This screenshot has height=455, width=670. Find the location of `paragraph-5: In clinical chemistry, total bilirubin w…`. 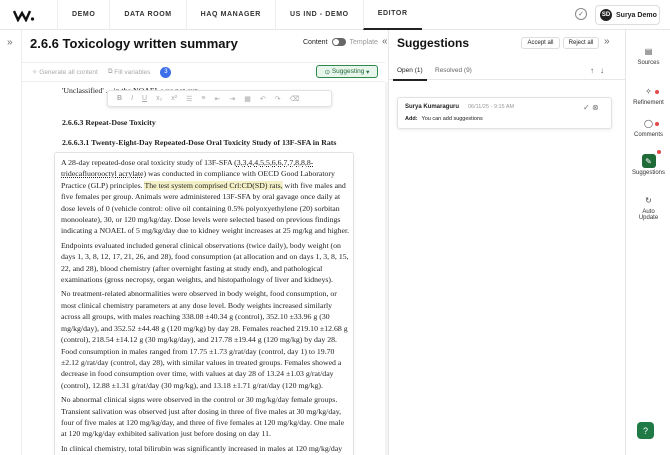

paragraph-5: In clinical chemistry, total bilirubin w… is located at coordinates (206, 448).